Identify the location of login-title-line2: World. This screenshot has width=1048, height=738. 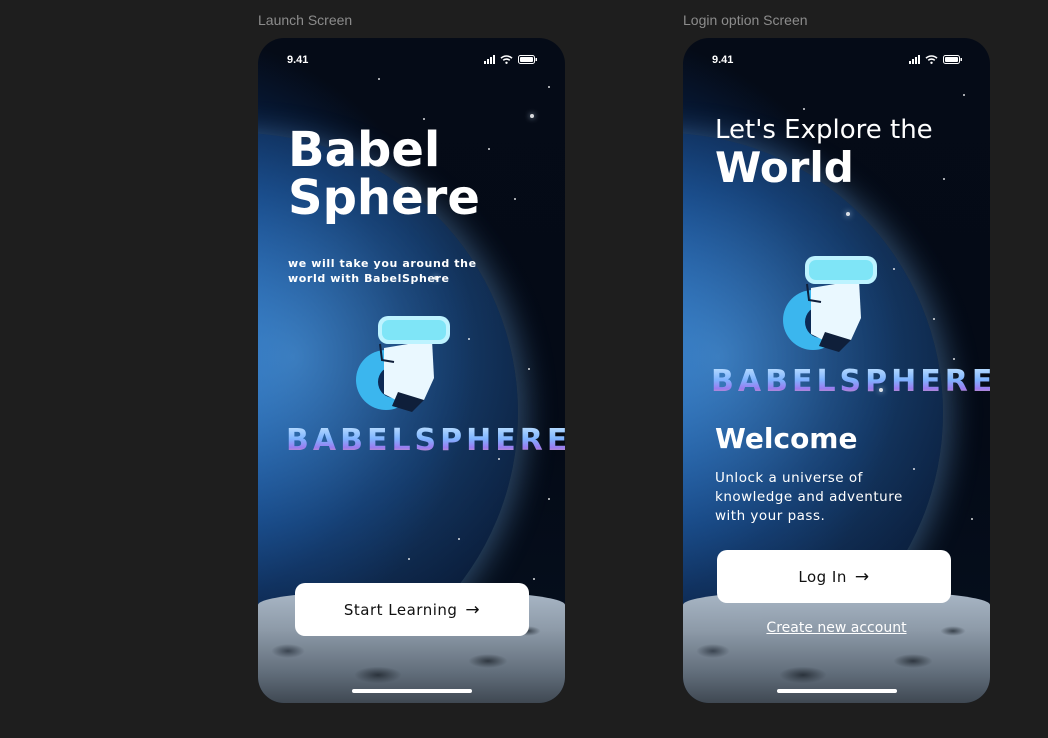
(784, 167).